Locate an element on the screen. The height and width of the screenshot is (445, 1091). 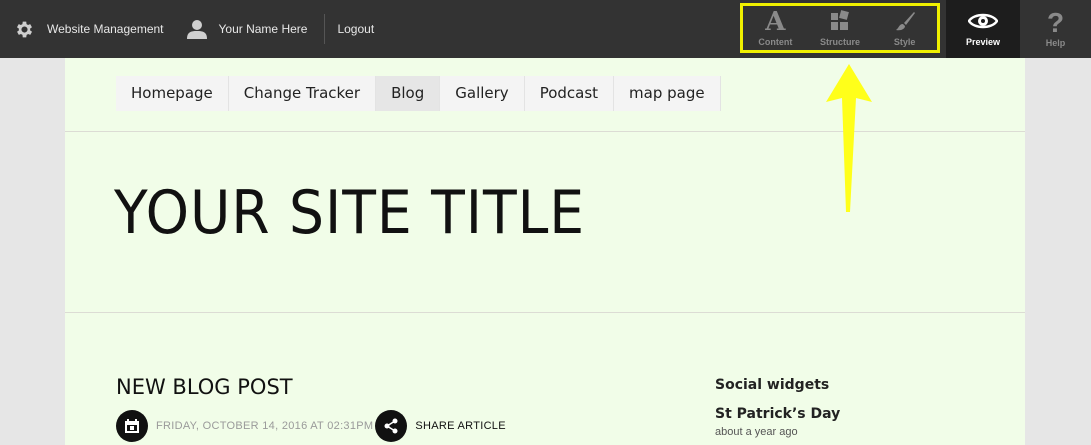
help-label: Help is located at coordinates (1055, 43).